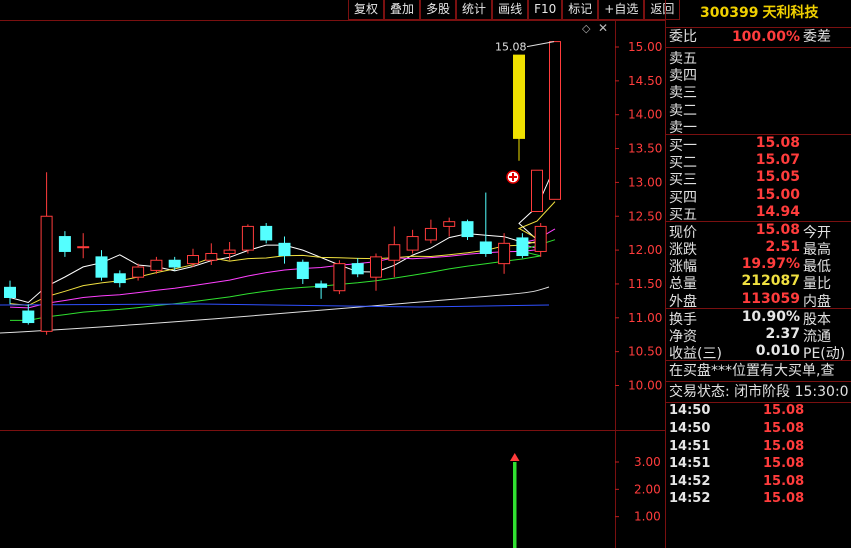 The width and height of the screenshot is (851, 548). What do you see at coordinates (770, 298) in the screenshot?
I see `quote-row-4-value: 113059` at bounding box center [770, 298].